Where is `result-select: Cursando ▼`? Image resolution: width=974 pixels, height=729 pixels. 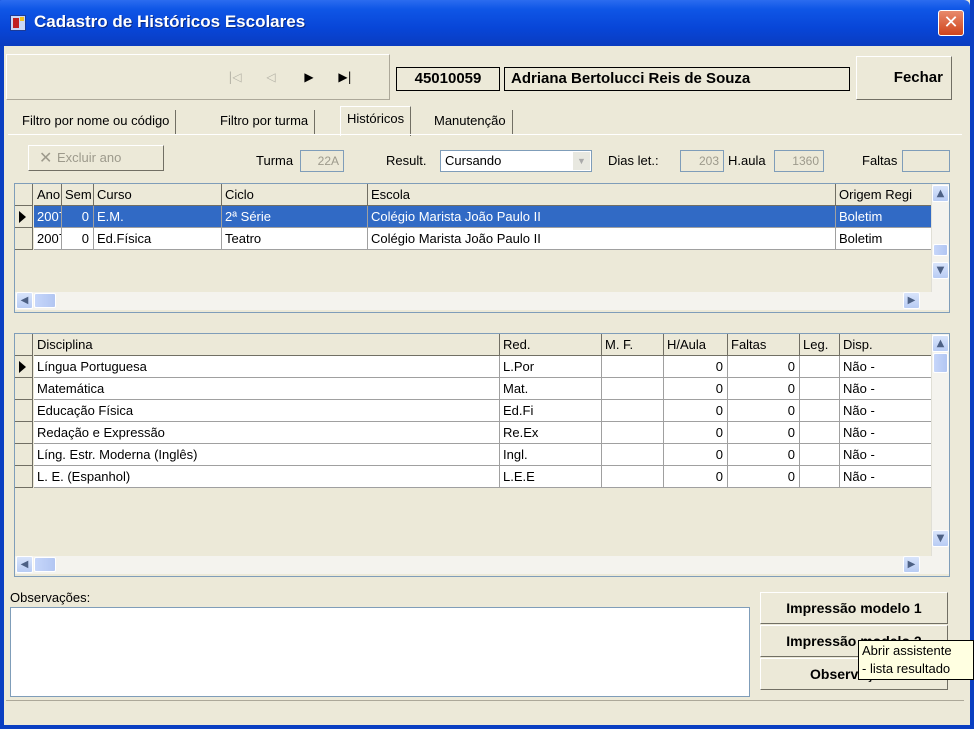 result-select: Cursando ▼ is located at coordinates (516, 161).